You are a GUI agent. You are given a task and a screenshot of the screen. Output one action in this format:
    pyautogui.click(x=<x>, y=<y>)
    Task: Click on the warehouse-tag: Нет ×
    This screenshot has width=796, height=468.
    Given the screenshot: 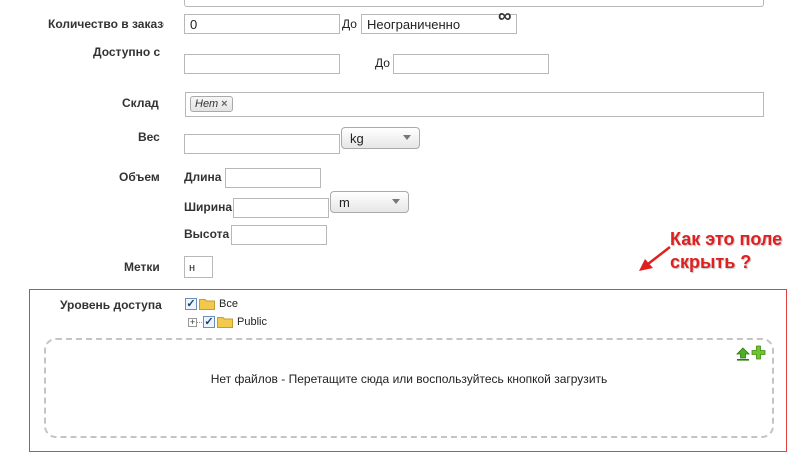 What is the action you would take?
    pyautogui.click(x=211, y=104)
    